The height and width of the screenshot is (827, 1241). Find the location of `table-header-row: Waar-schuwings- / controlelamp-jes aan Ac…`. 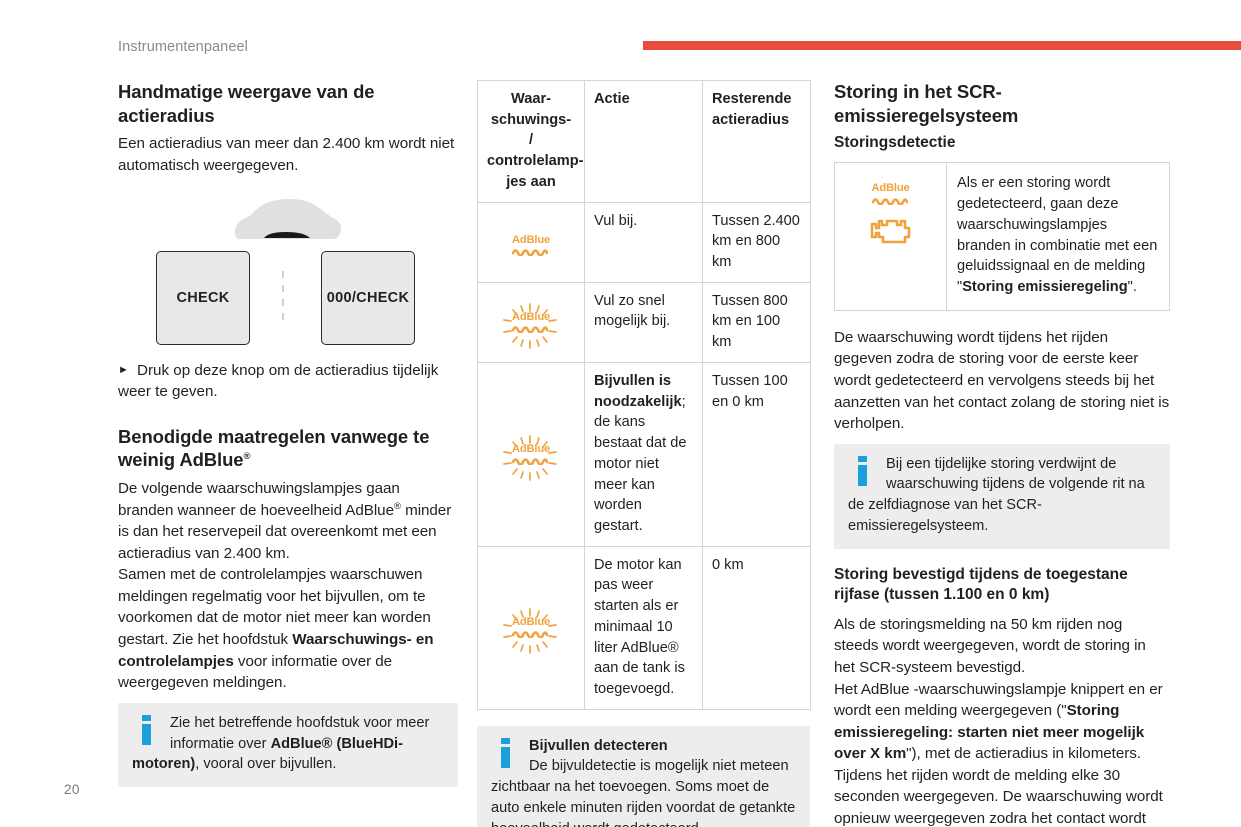

table-header-row: Waar-schuwings- / controlelamp-jes aan Ac… is located at coordinates (644, 141).